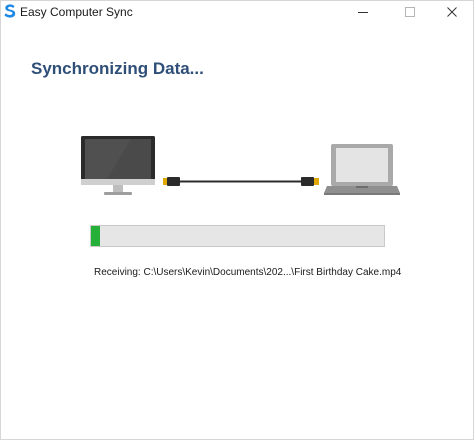 The image size is (474, 440). I want to click on close-icon, so click(452, 12).